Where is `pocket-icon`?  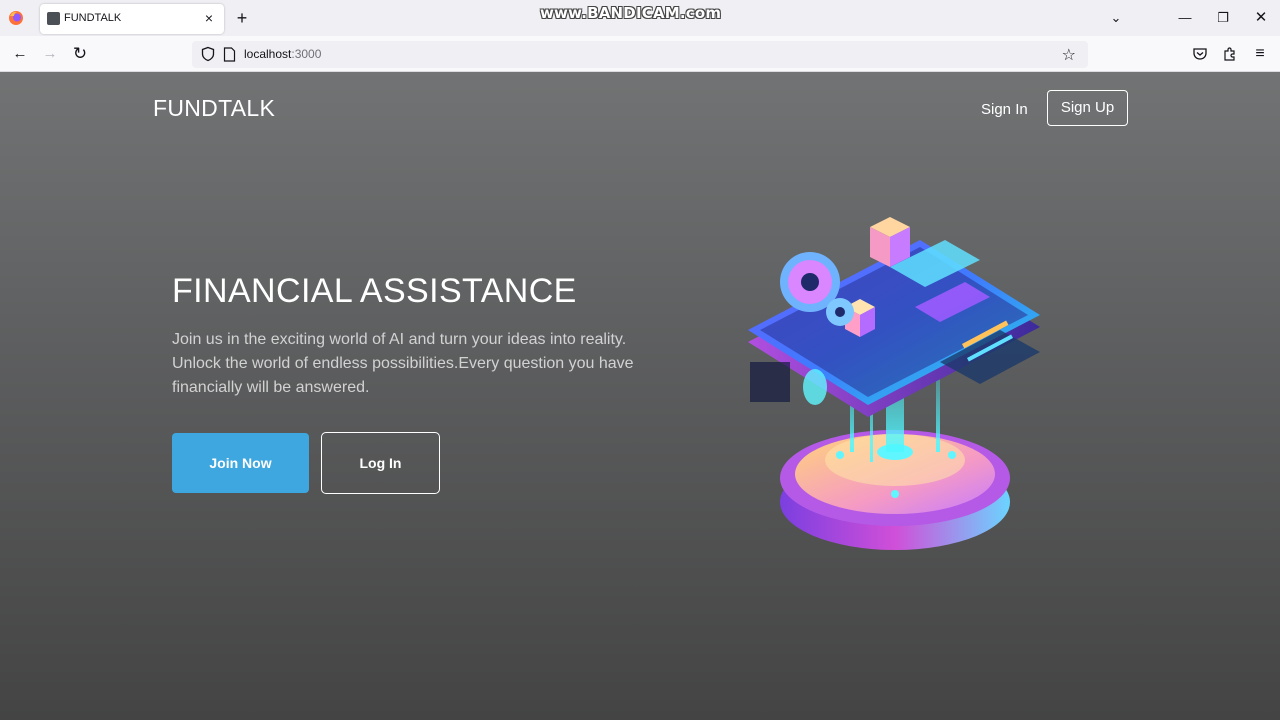 pocket-icon is located at coordinates (1200, 54).